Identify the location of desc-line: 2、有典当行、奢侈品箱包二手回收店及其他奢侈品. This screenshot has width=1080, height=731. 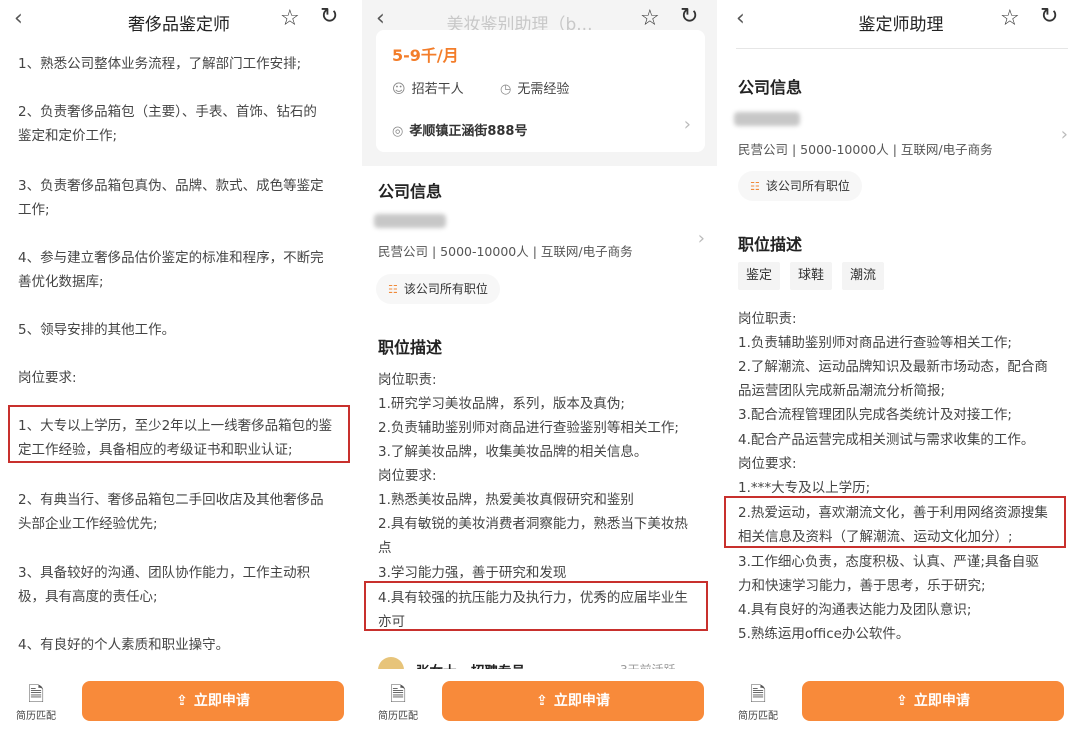
(171, 500).